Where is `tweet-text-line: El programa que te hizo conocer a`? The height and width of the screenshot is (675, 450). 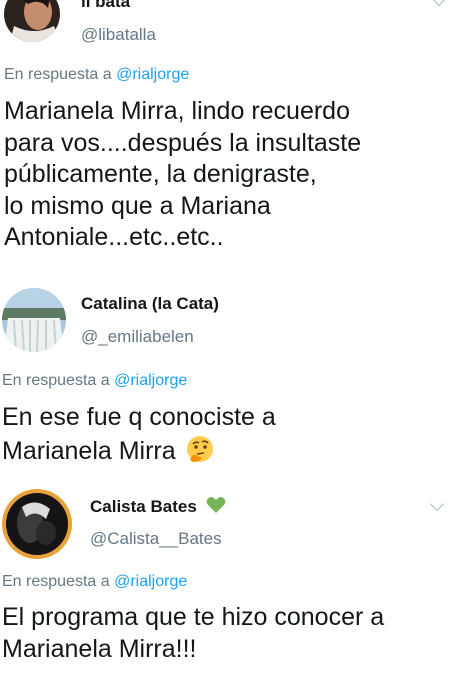
tweet-text-line: El programa que te hizo conocer a is located at coordinates (193, 617).